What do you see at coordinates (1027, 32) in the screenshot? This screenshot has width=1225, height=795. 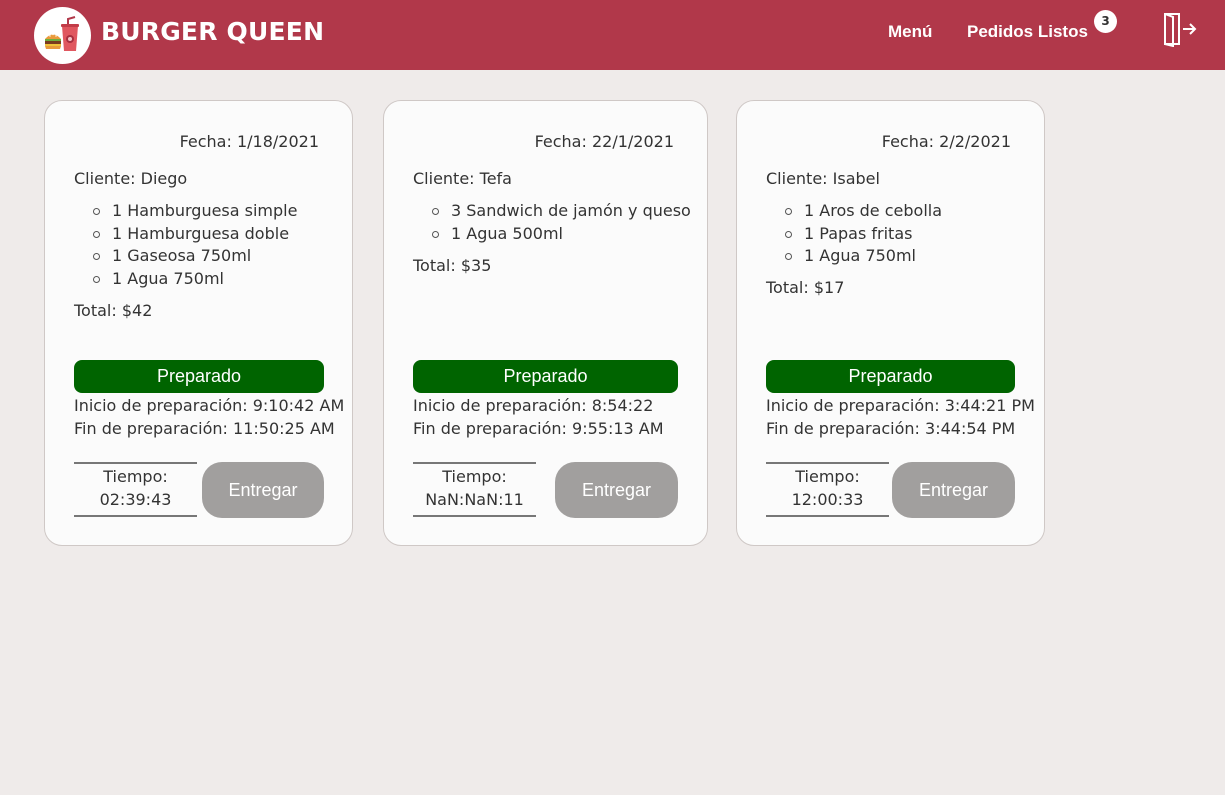 I see `nav-ready-orders-link: Pedidos Listos` at bounding box center [1027, 32].